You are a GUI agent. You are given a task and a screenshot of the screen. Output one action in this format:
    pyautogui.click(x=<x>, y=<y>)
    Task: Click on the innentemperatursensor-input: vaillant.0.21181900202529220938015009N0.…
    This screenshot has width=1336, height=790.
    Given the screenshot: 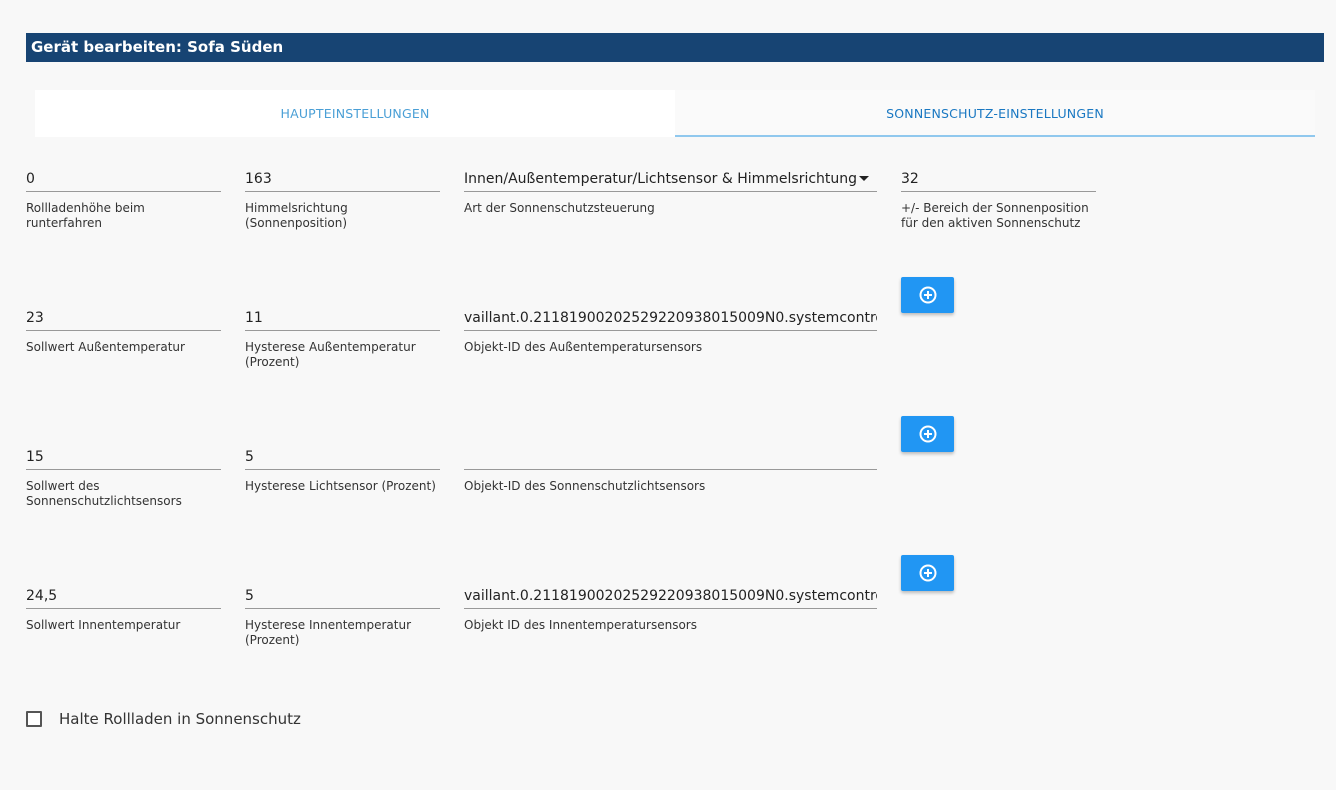 What is the action you would take?
    pyautogui.click(x=670, y=597)
    